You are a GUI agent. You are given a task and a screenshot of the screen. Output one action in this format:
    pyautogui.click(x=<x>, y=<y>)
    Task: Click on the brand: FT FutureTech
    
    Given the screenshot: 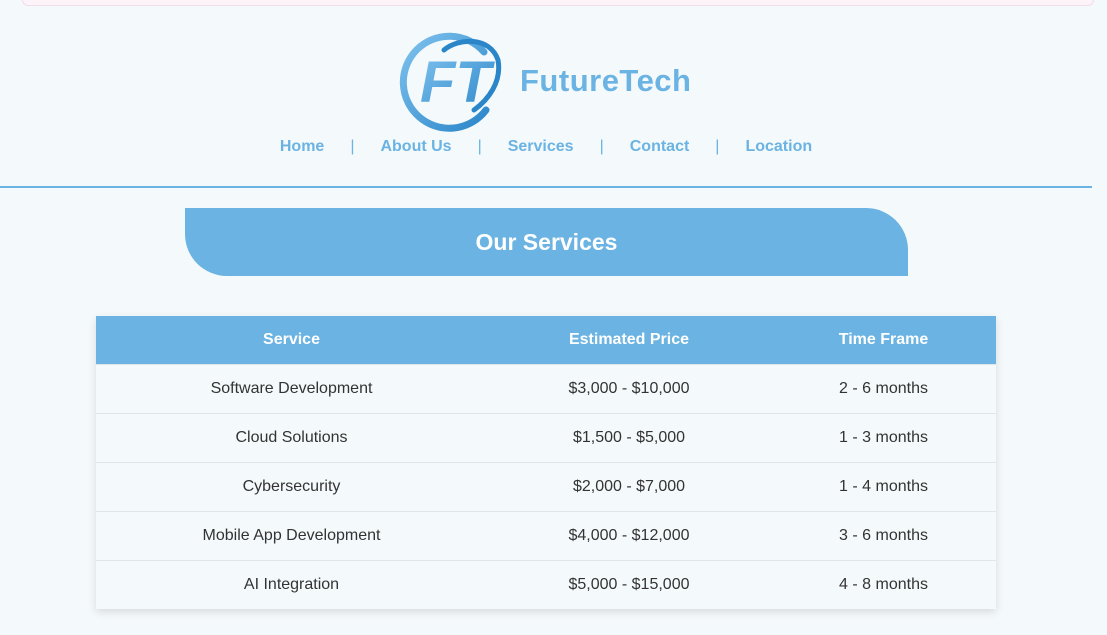 What is the action you would take?
    pyautogui.click(x=545, y=81)
    